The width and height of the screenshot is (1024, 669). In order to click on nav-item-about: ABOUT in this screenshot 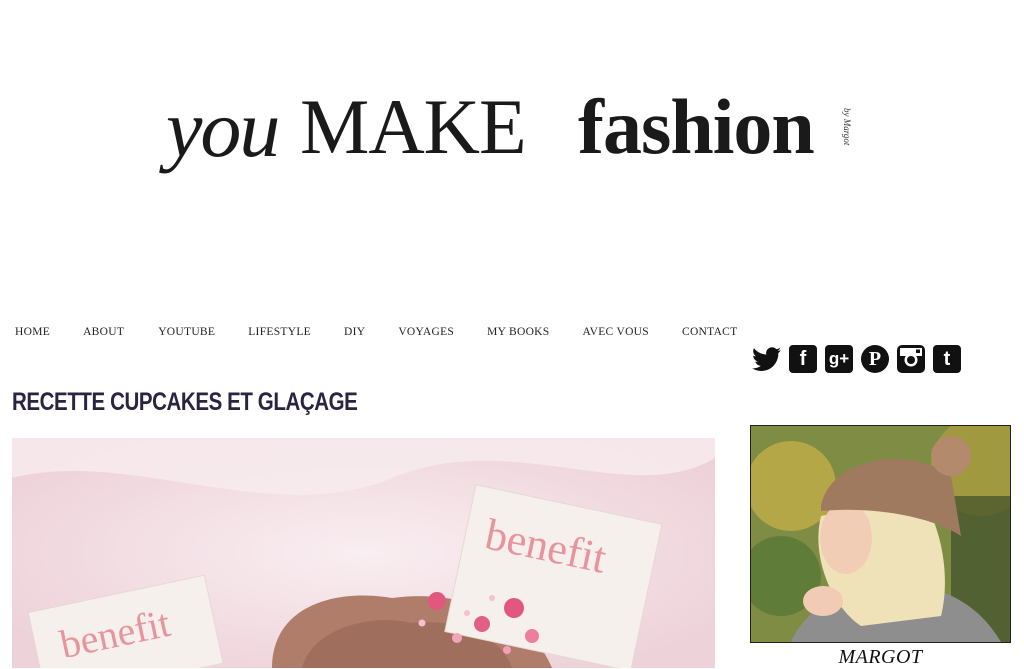, I will do `click(103, 336)`.